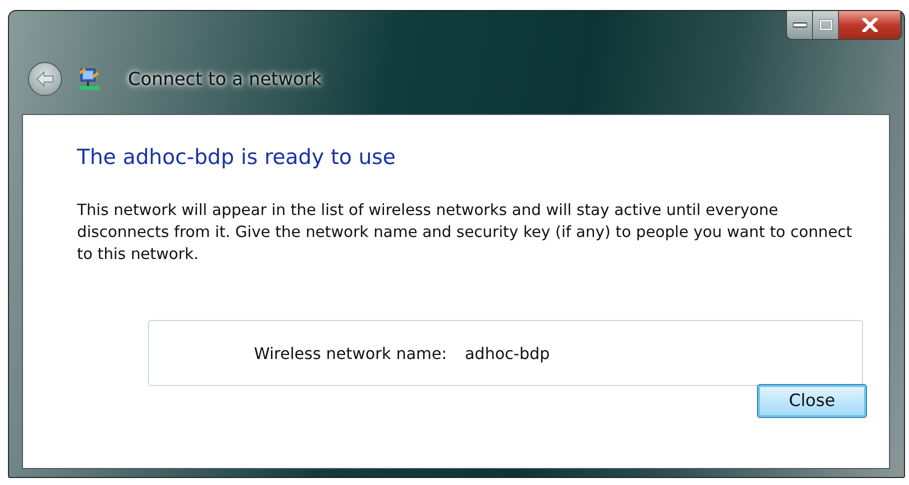  I want to click on maximize-icon, so click(825, 25).